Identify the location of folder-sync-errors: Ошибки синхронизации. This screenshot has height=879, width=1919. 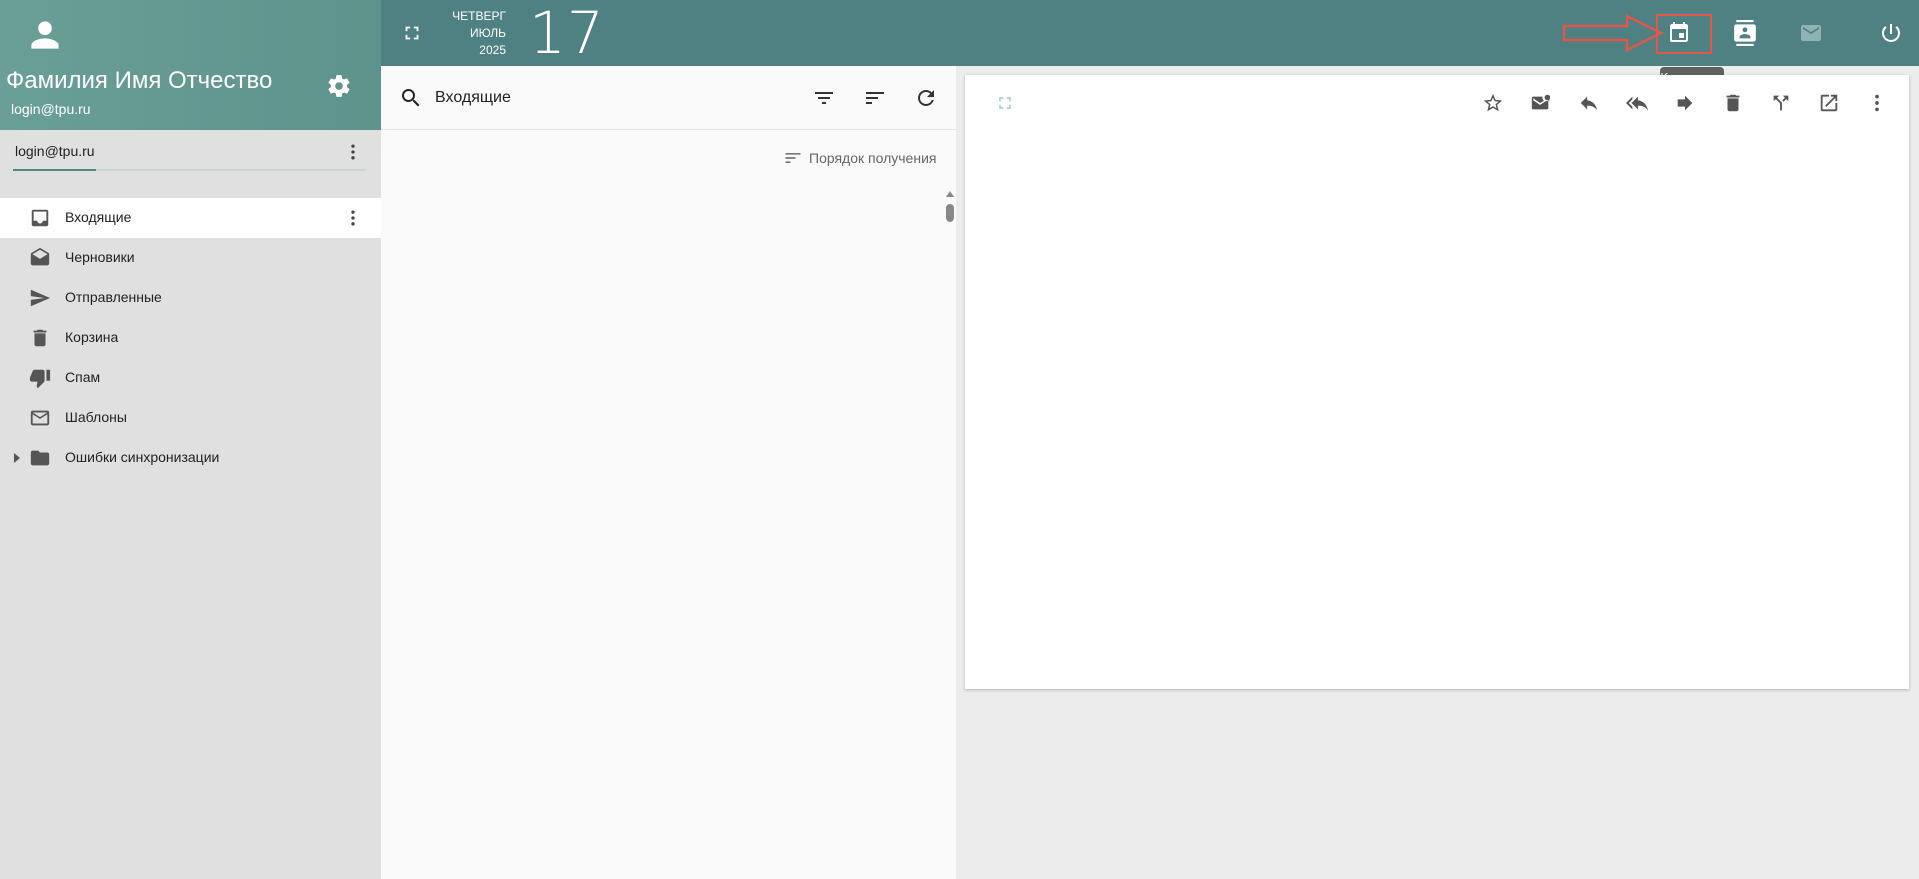
(190, 458).